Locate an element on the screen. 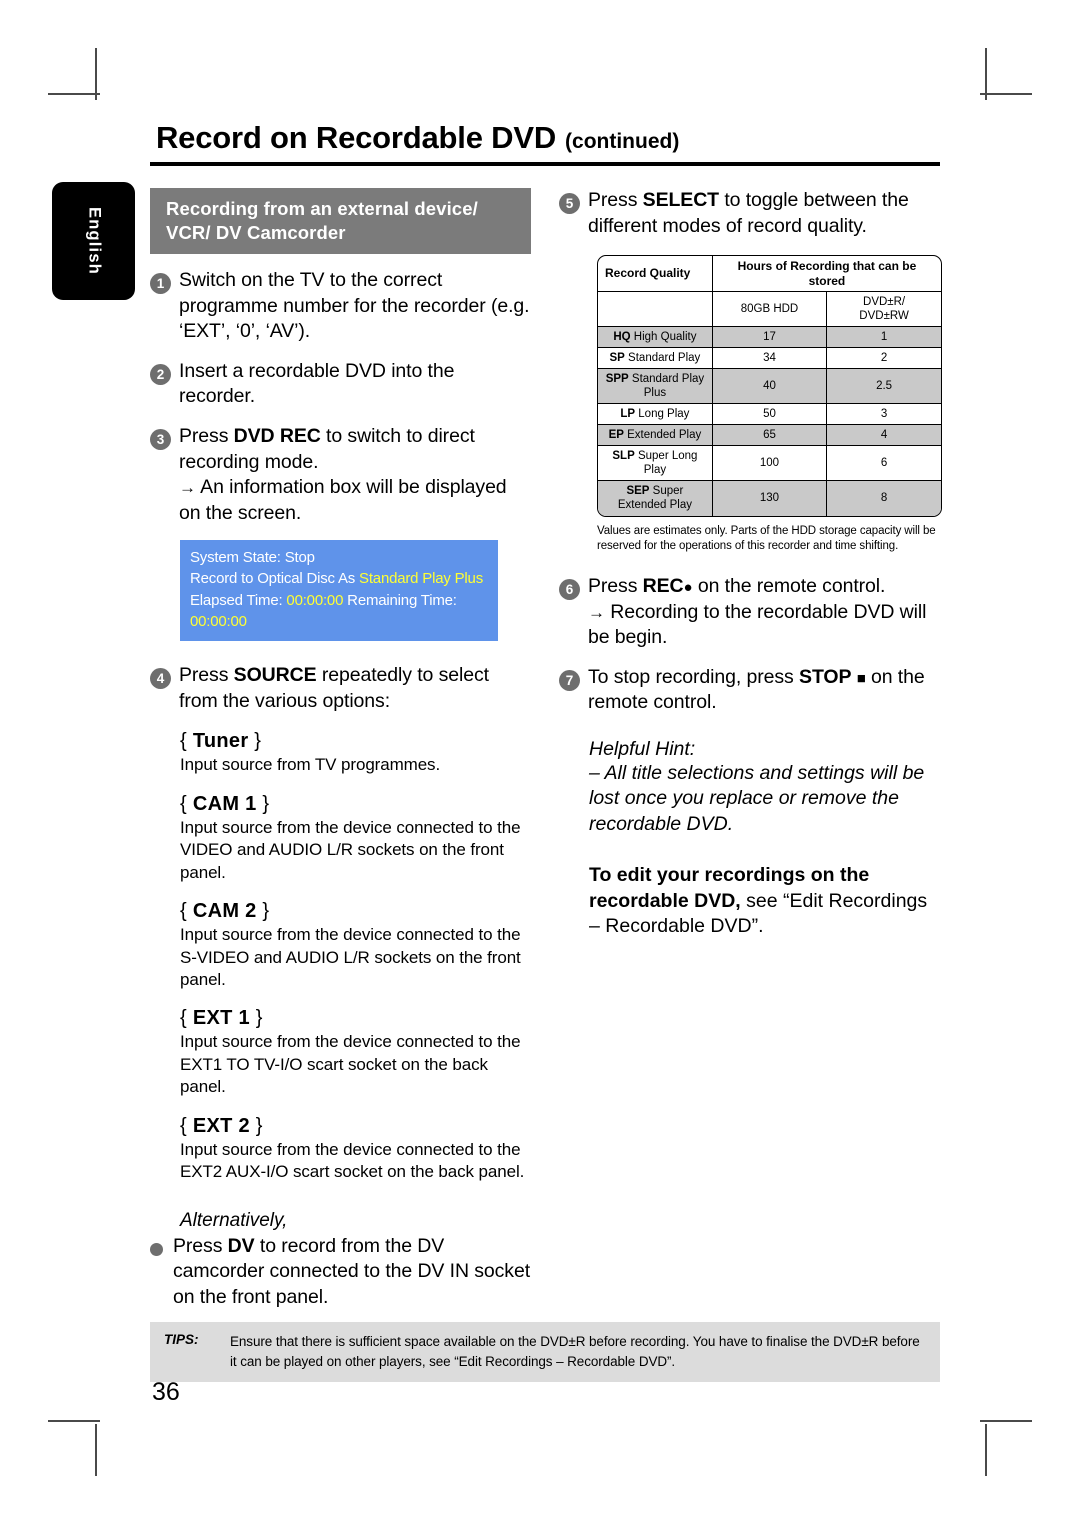 This screenshot has width=1080, height=1524. source-option-title: { CAM 2 } is located at coordinates (225, 911).